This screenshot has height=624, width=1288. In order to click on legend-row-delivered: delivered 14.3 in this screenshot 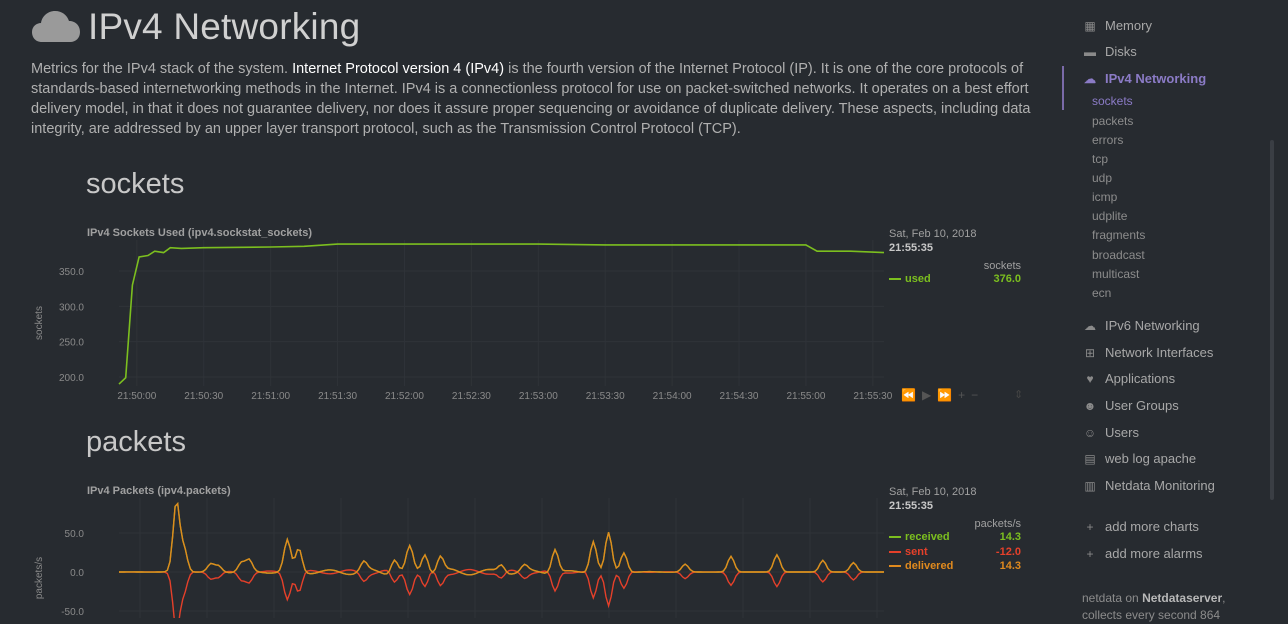, I will do `click(955, 566)`.